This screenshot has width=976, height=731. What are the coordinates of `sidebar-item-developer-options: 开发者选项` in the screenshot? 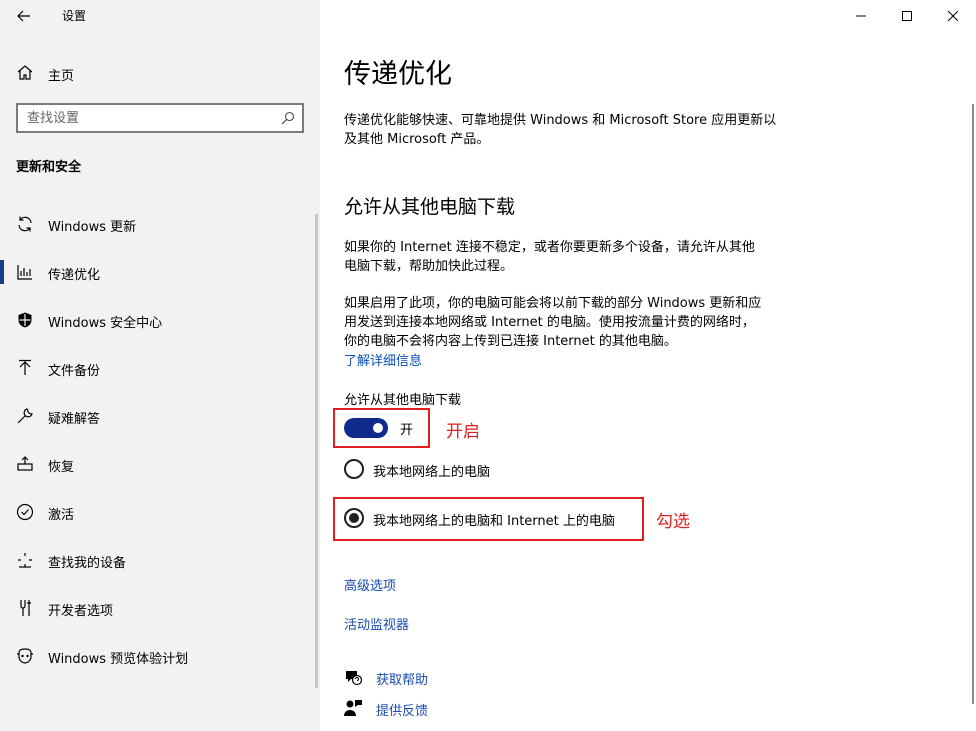 It's located at (160, 608).